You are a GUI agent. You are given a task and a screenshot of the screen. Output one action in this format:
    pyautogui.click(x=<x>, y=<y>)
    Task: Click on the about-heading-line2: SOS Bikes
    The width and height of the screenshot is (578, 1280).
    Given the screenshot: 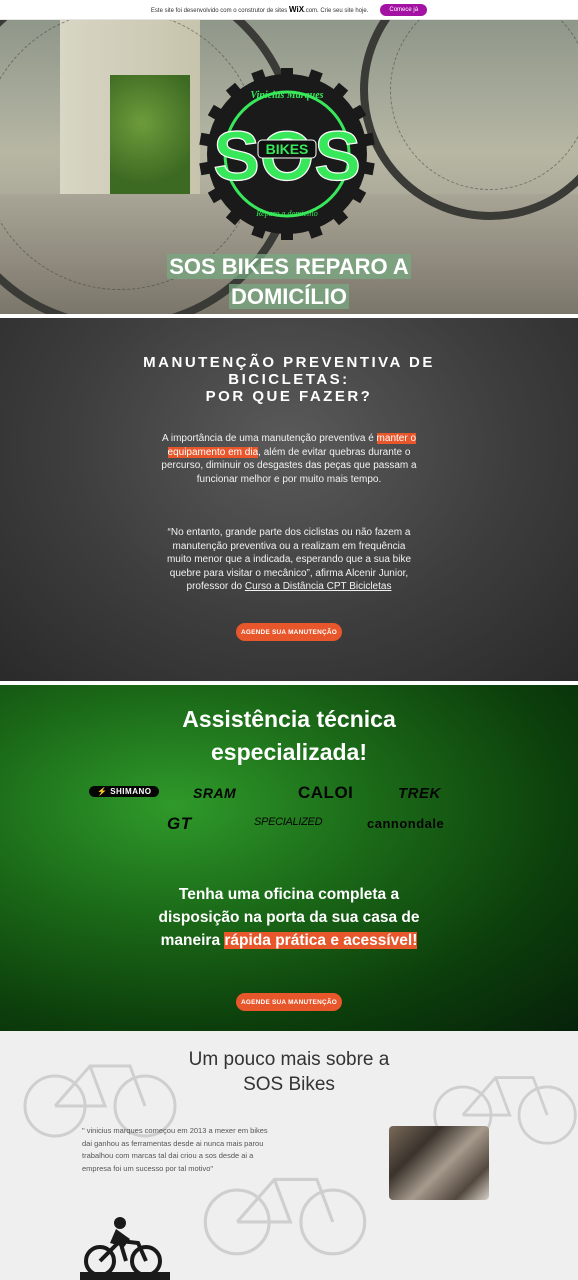 What is the action you would take?
    pyautogui.click(x=289, y=1084)
    